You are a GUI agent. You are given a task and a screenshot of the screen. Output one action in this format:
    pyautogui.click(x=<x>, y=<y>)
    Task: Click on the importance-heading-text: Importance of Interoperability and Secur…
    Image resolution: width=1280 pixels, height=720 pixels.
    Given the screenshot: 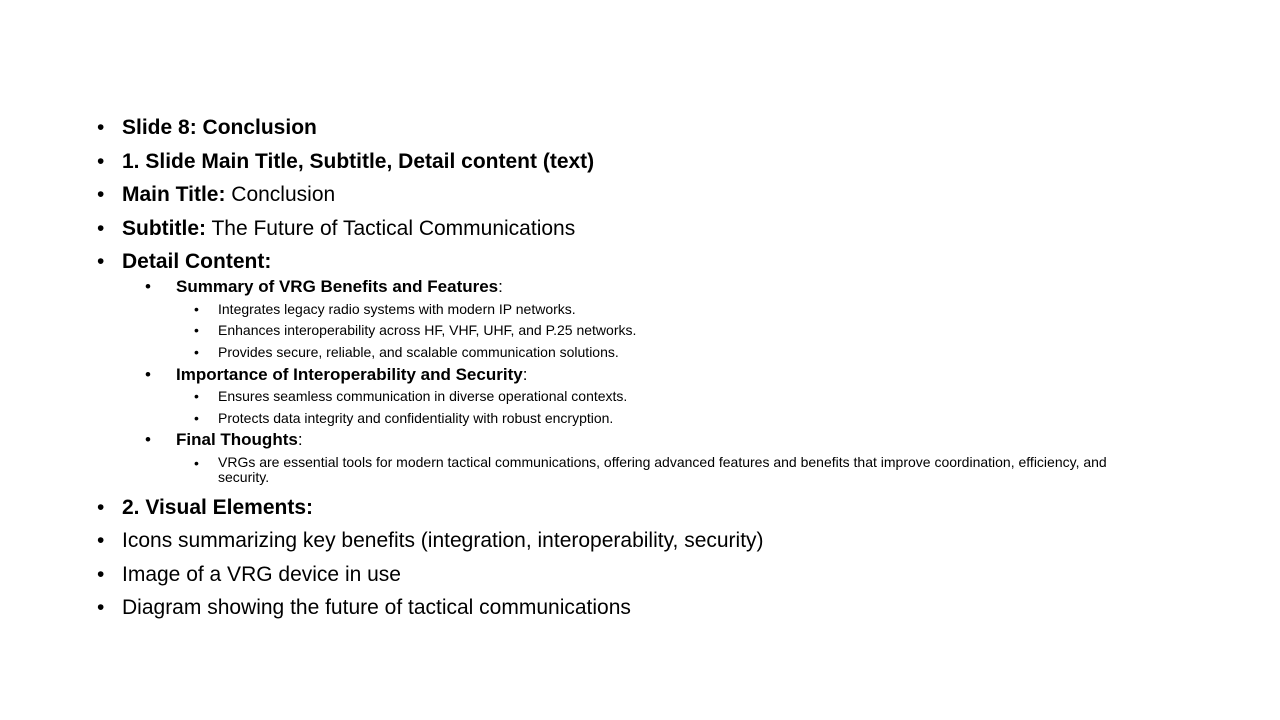 What is the action you would take?
    pyautogui.click(x=349, y=374)
    